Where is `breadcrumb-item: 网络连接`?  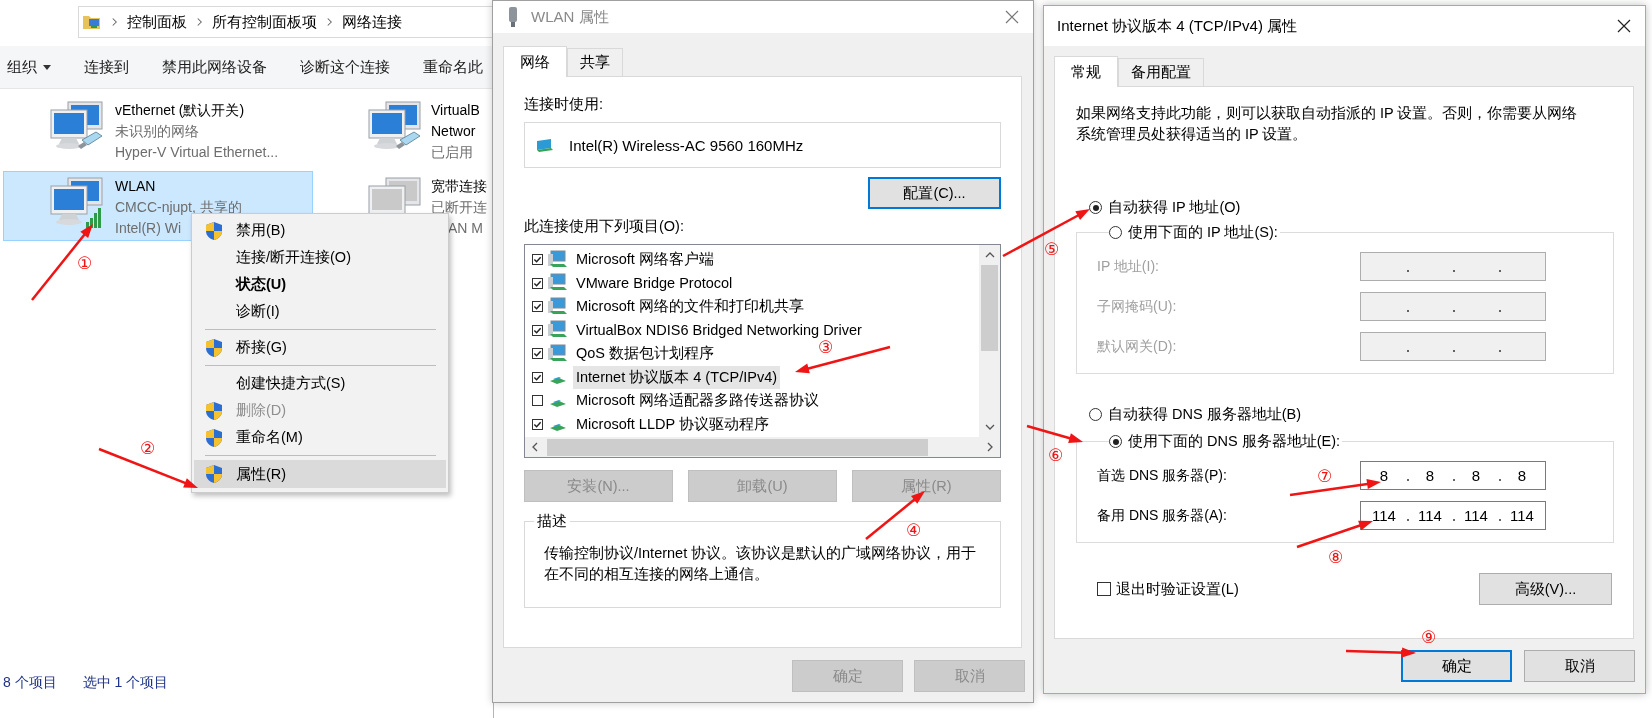 breadcrumb-item: 网络连接 is located at coordinates (372, 22).